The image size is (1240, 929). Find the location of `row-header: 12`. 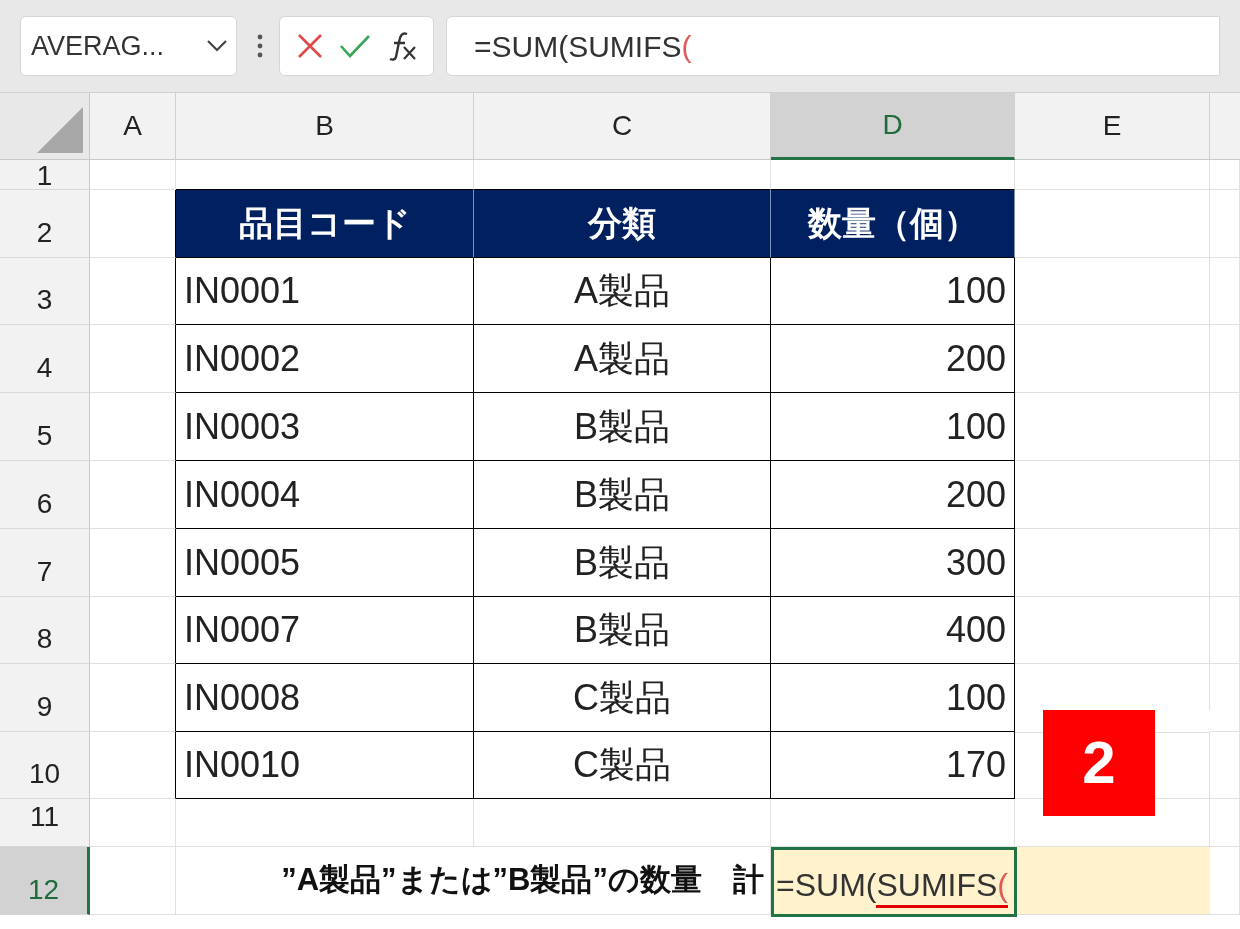

row-header: 12 is located at coordinates (45, 881).